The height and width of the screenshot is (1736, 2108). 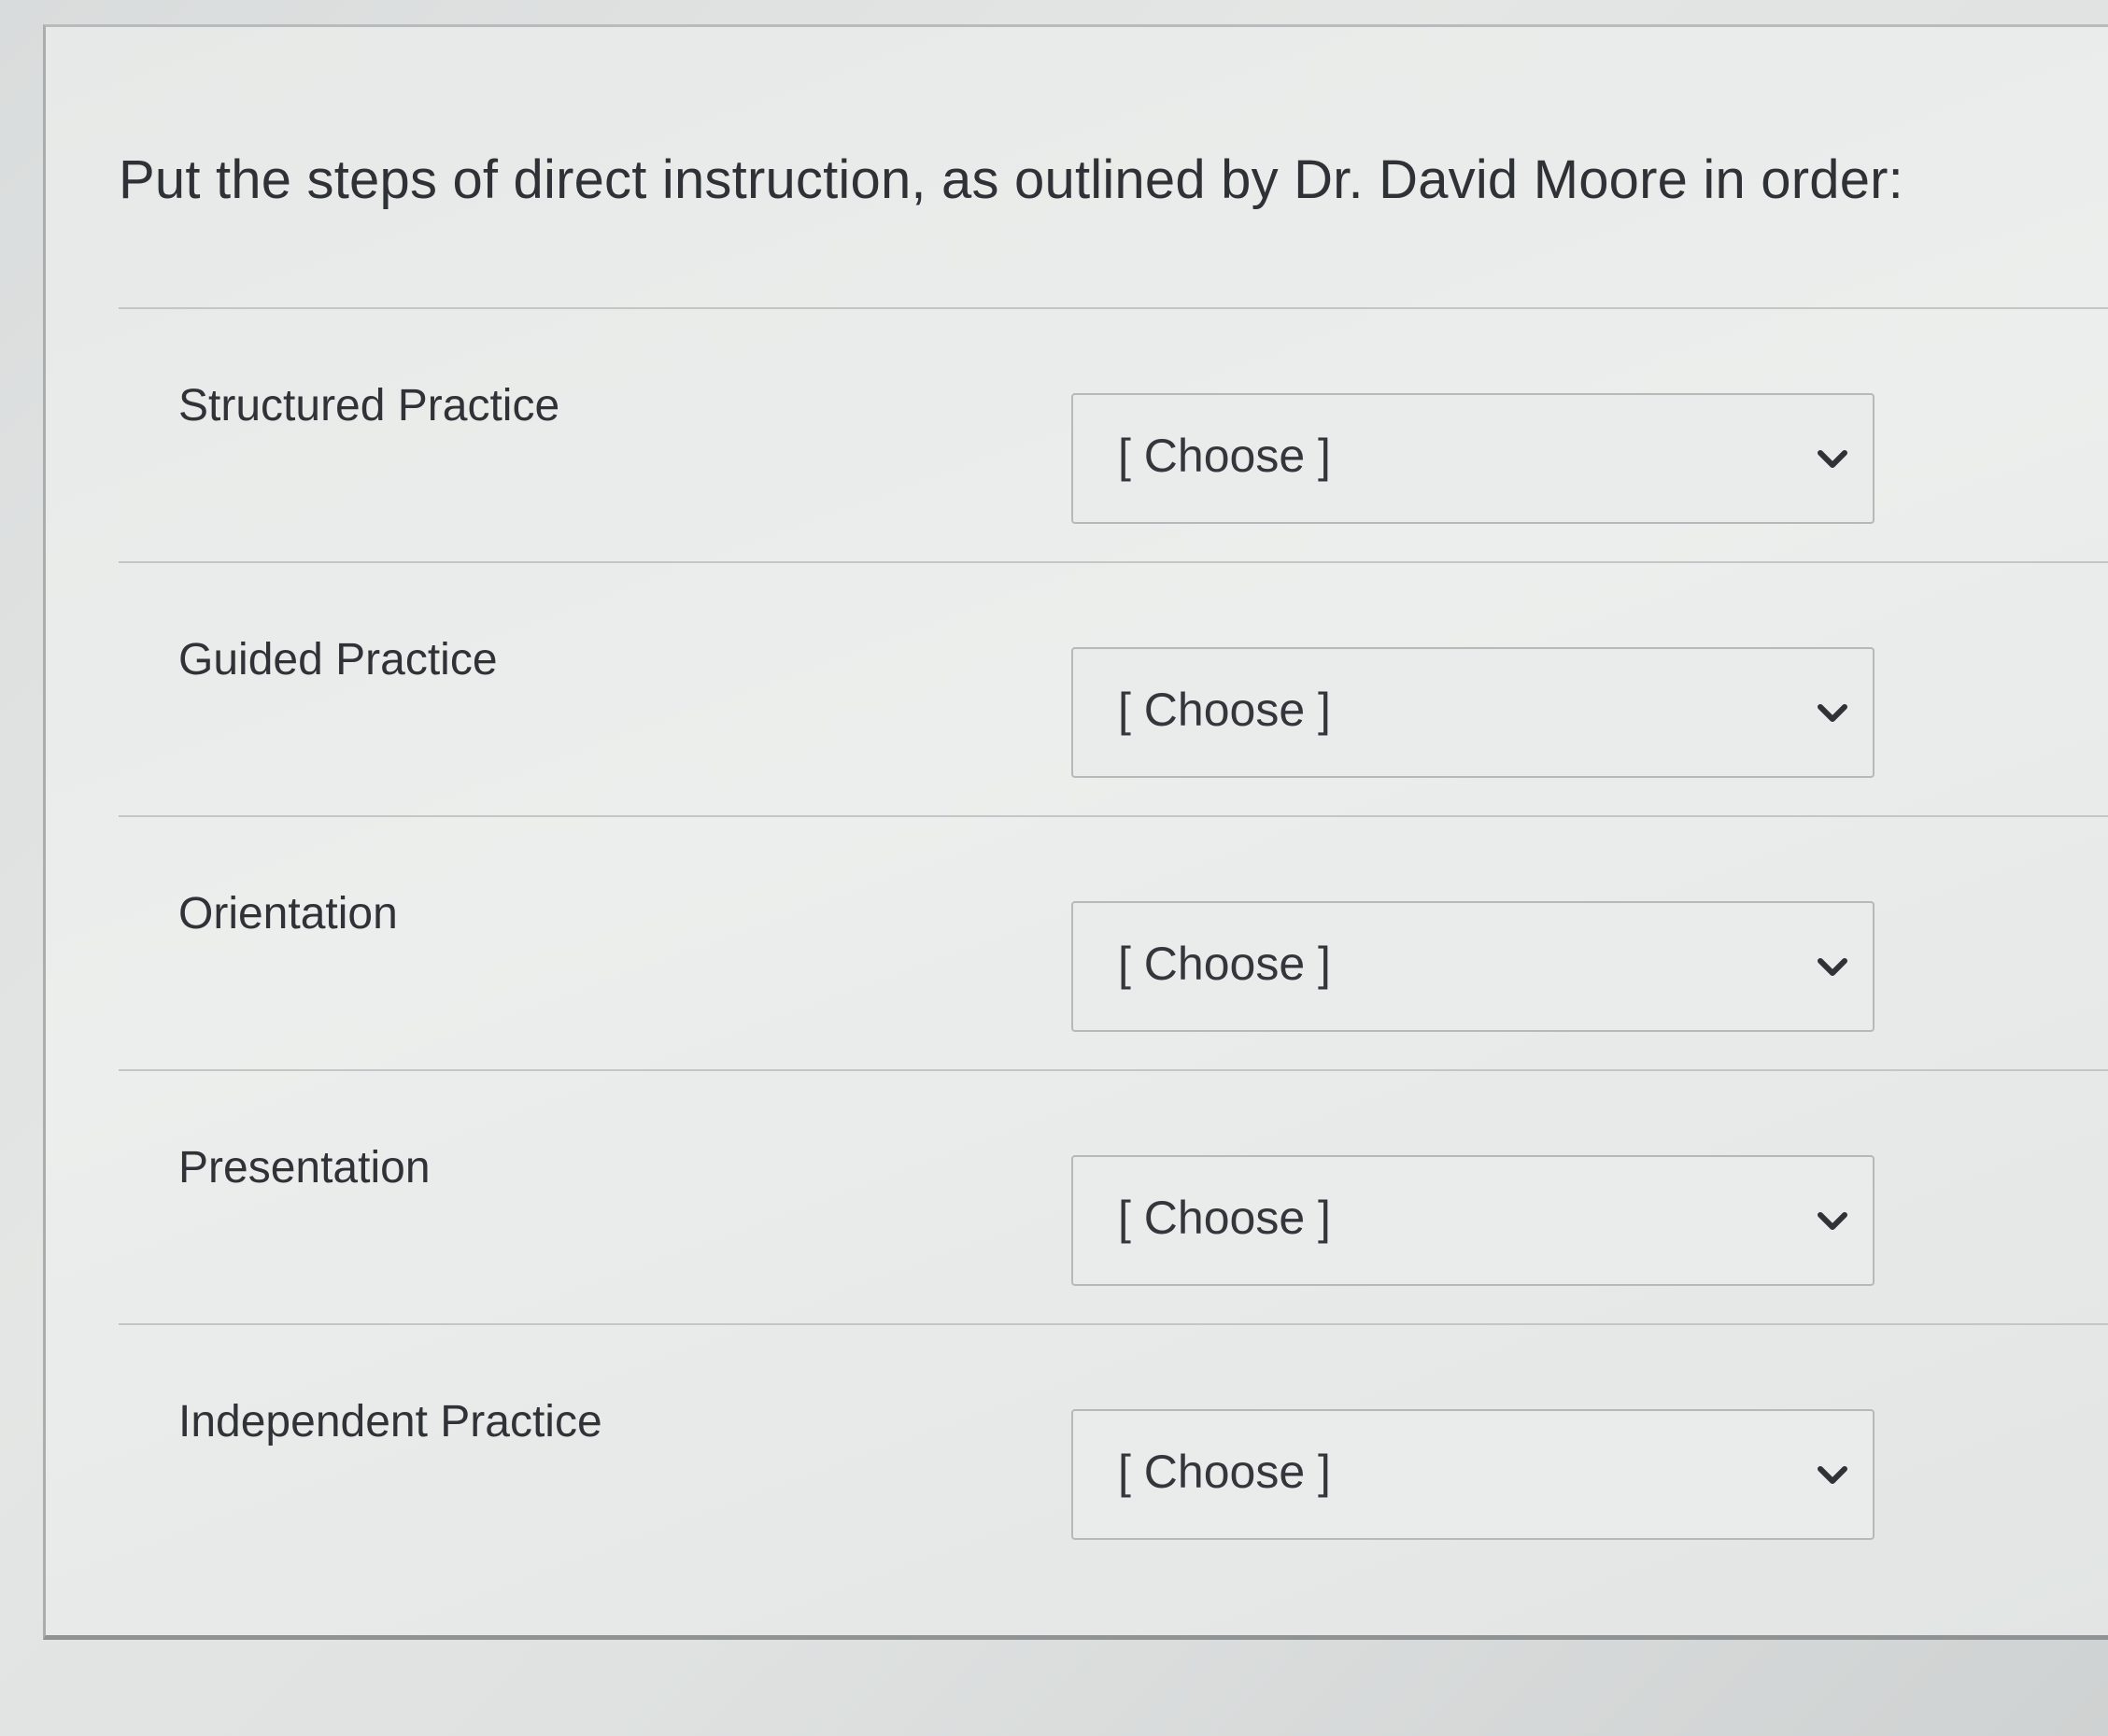 I want to click on matching-row-orientation: Orientation [ Choose ], so click(x=1114, y=942).